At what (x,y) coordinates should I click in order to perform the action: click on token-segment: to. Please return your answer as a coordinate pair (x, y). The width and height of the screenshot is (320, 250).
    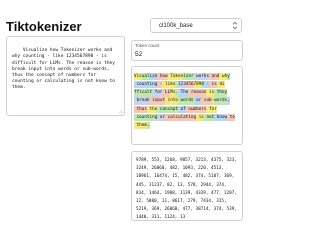
    Looking at the image, I should click on (231, 117).